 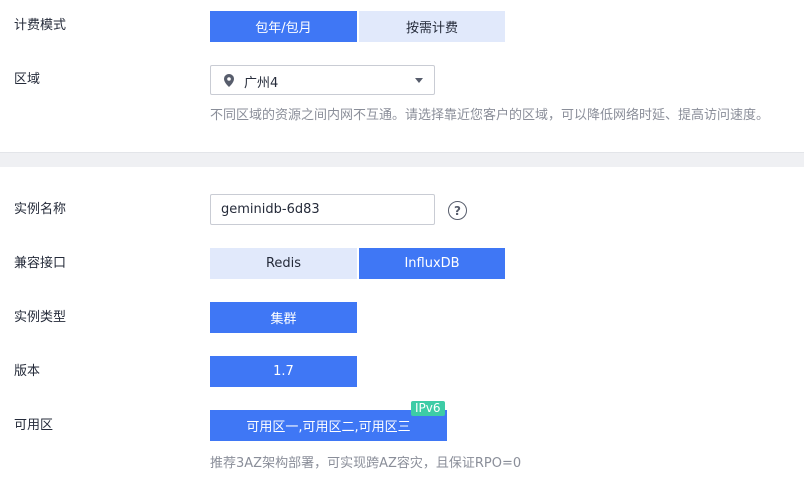 What do you see at coordinates (229, 82) in the screenshot?
I see `location-pin-icon` at bounding box center [229, 82].